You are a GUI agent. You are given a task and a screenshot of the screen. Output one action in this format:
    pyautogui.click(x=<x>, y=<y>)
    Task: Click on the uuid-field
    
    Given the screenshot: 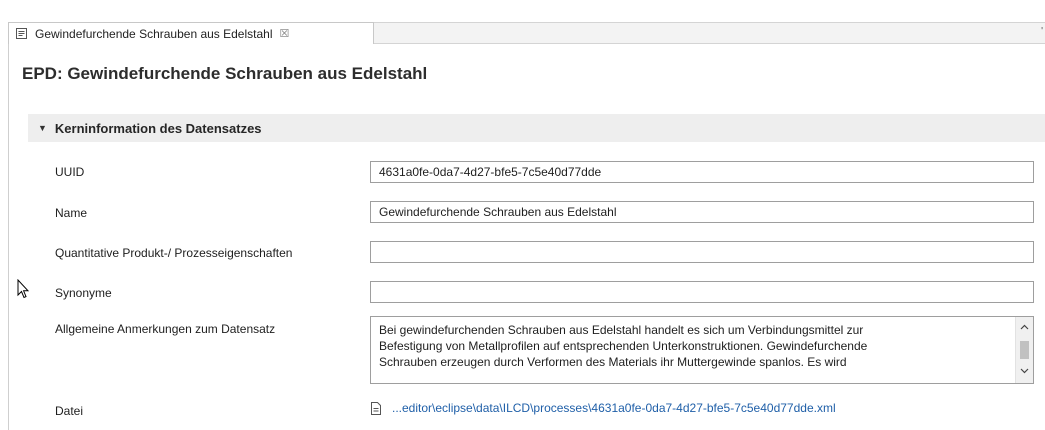 What is the action you would take?
    pyautogui.click(x=702, y=172)
    